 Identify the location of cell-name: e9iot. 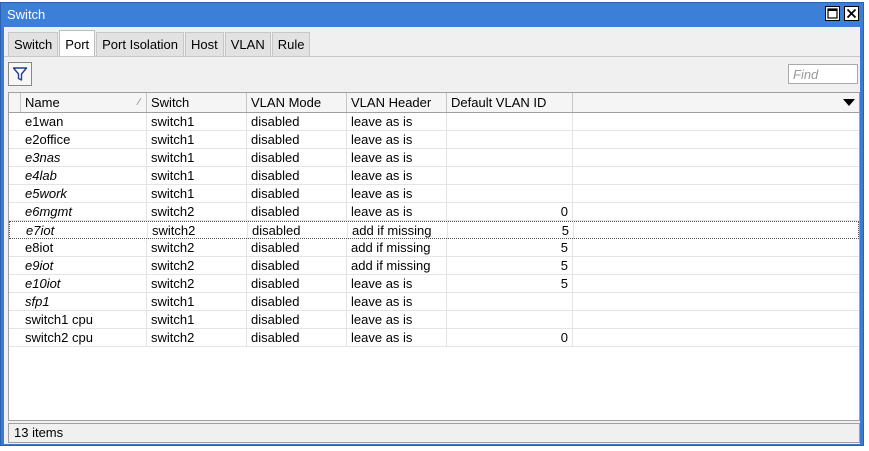
(84, 265).